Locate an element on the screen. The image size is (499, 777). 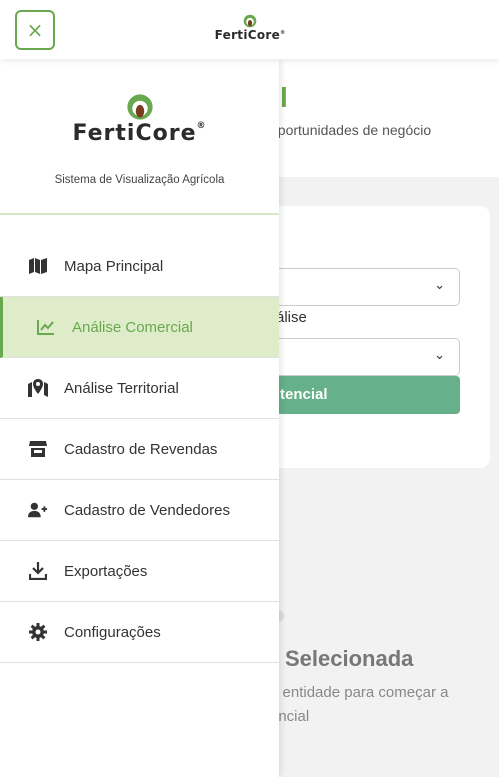
sidebar-item-label: Cadastro de Vendedores is located at coordinates (147, 510).